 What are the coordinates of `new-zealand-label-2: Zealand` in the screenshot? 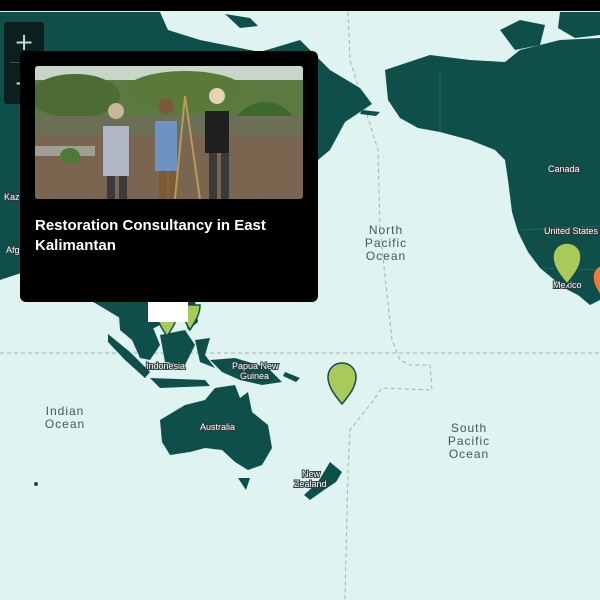 It's located at (310, 484).